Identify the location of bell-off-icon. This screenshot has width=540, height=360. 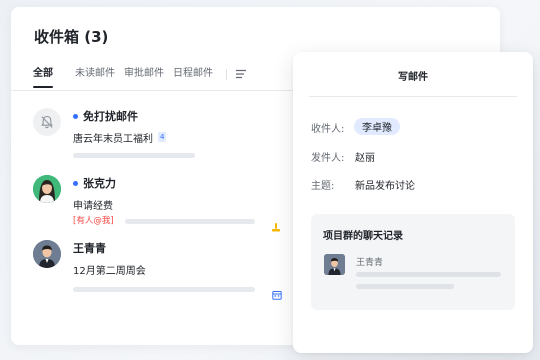
(47, 122).